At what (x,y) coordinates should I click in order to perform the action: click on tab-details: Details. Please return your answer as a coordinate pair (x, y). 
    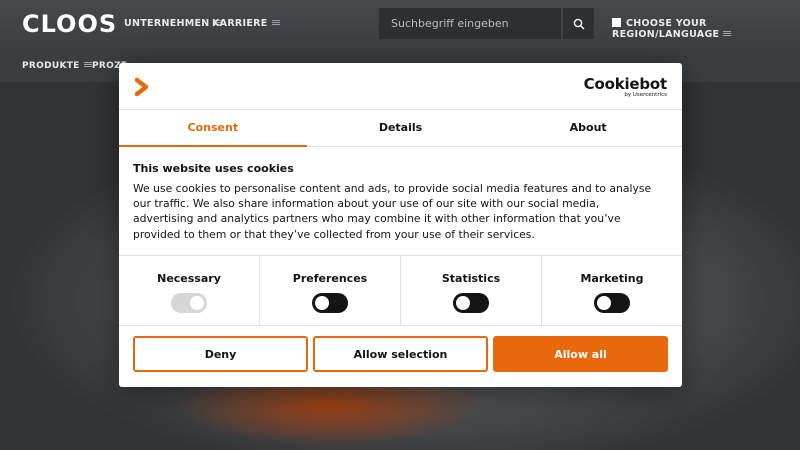
    Looking at the image, I should click on (401, 128).